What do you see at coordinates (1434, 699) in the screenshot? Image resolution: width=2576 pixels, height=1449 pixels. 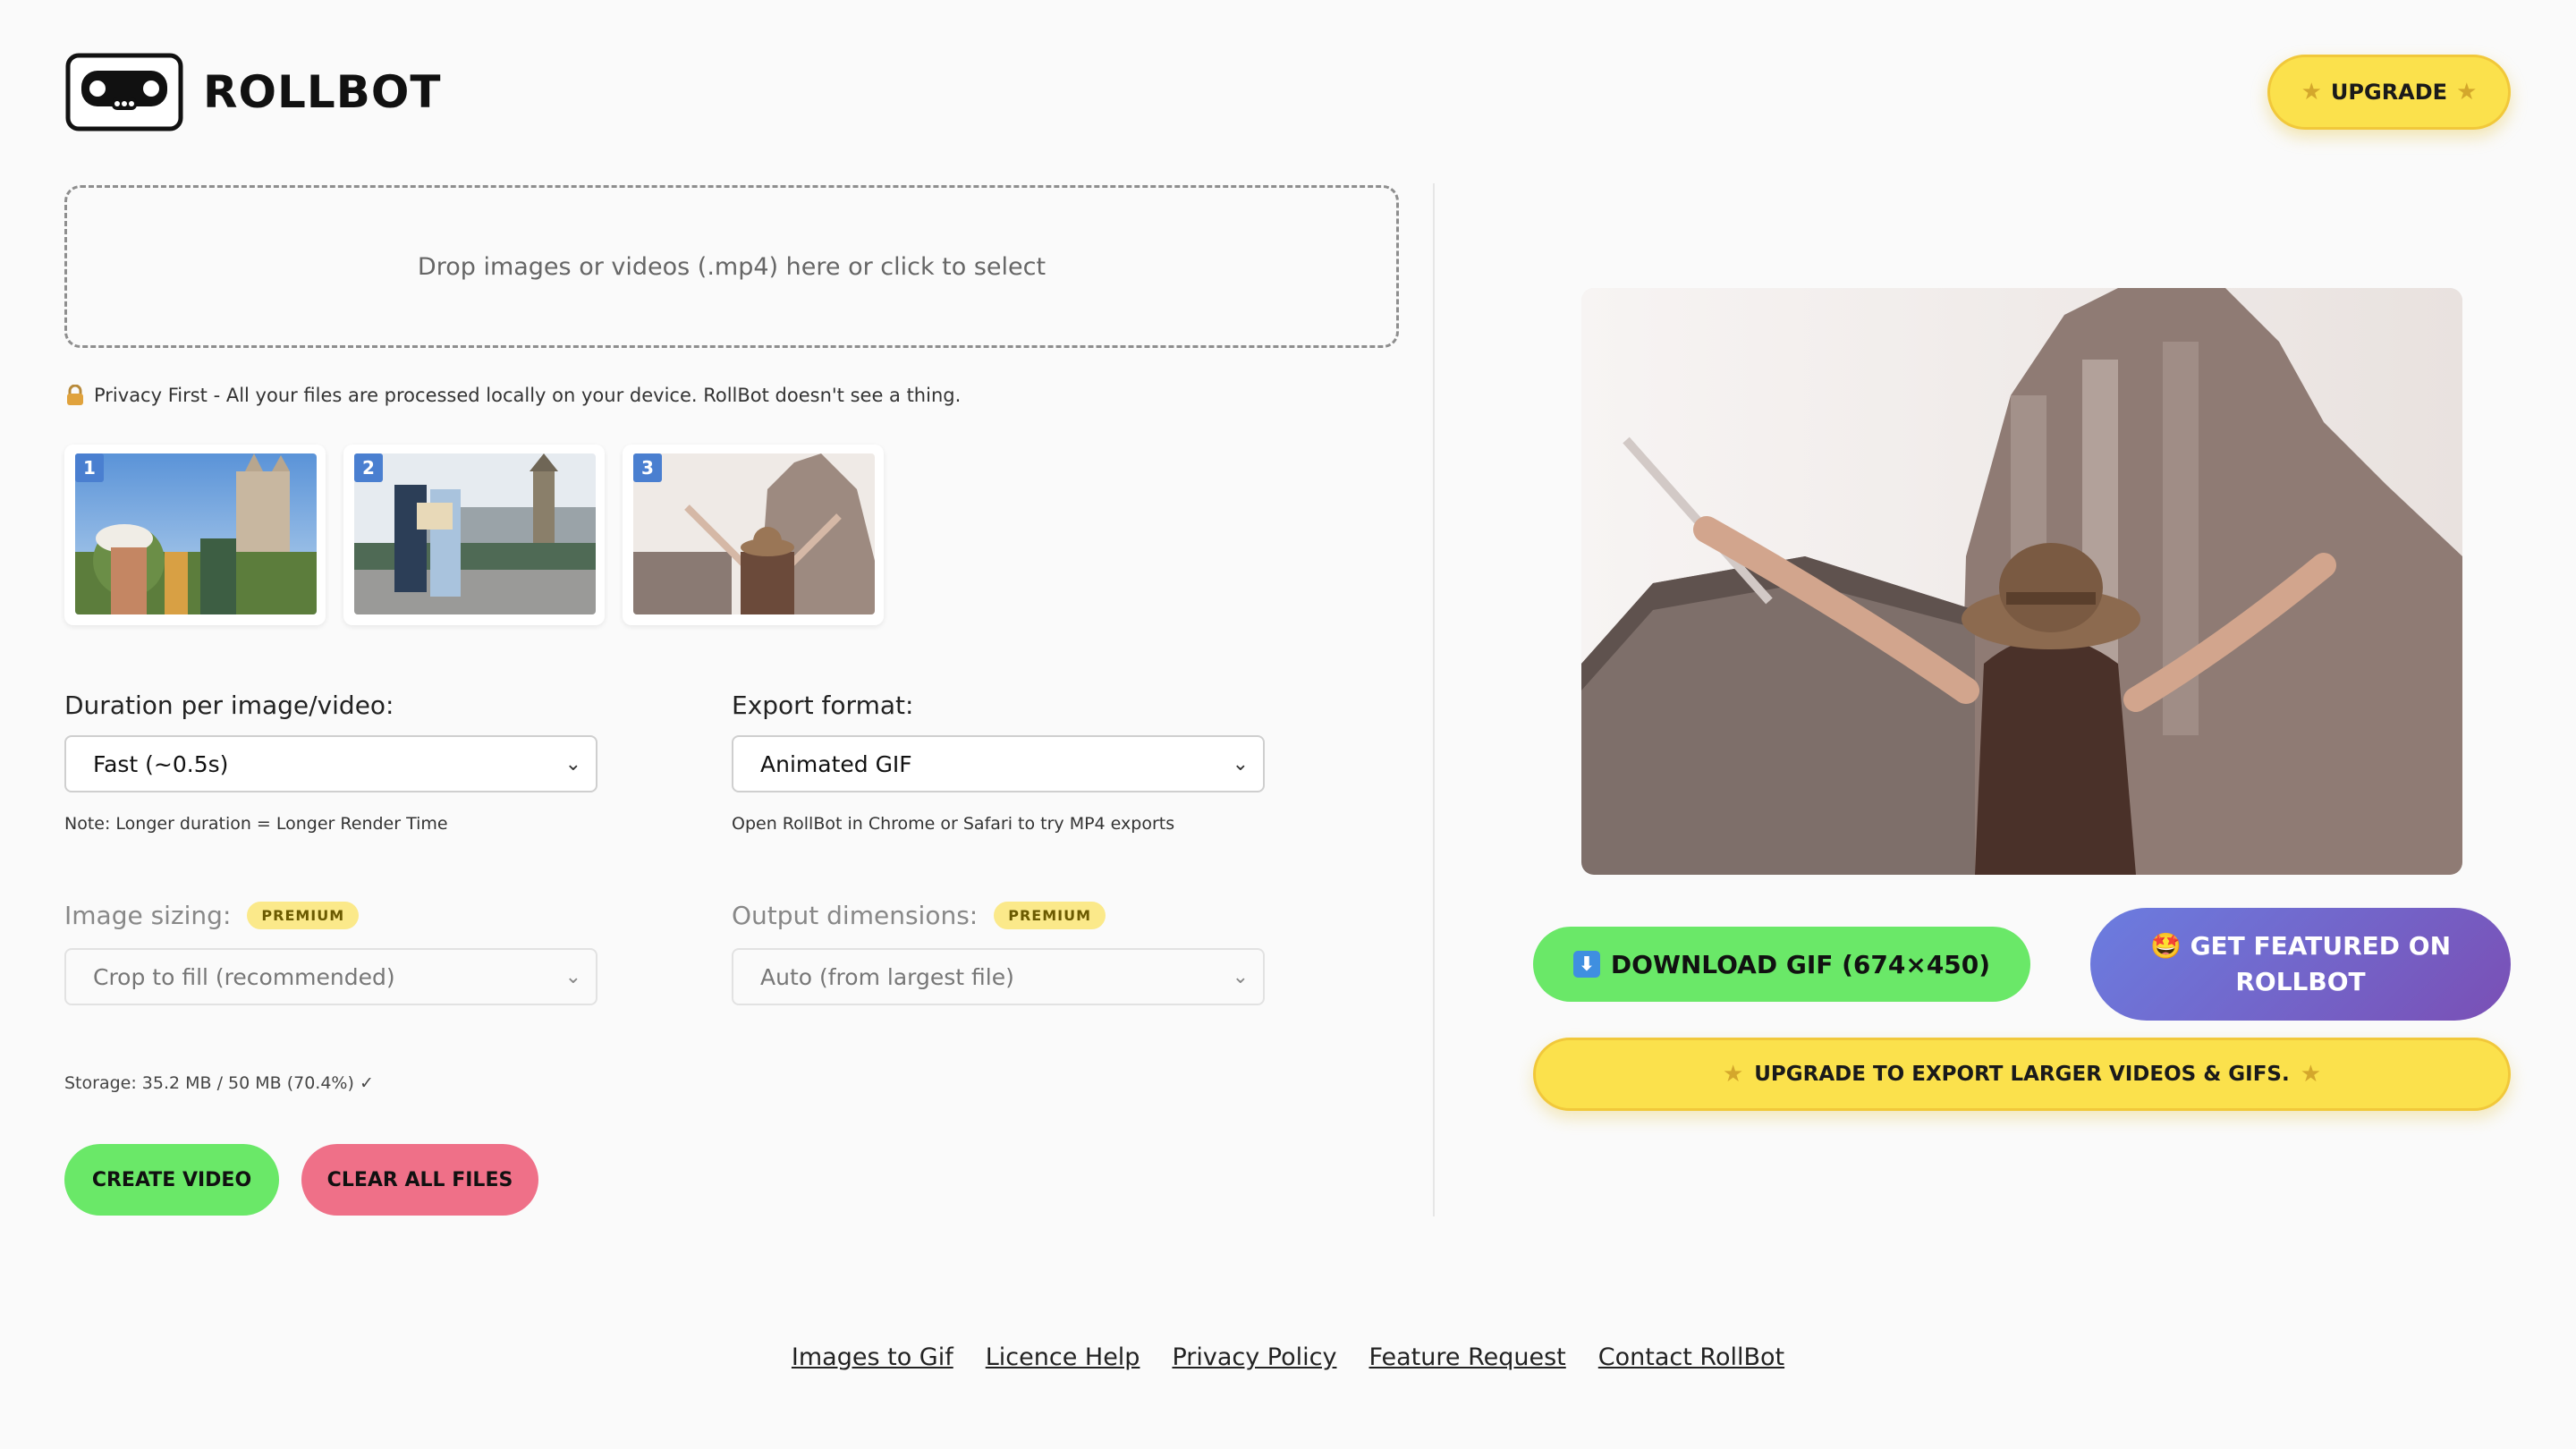 I see `column-divider` at bounding box center [1434, 699].